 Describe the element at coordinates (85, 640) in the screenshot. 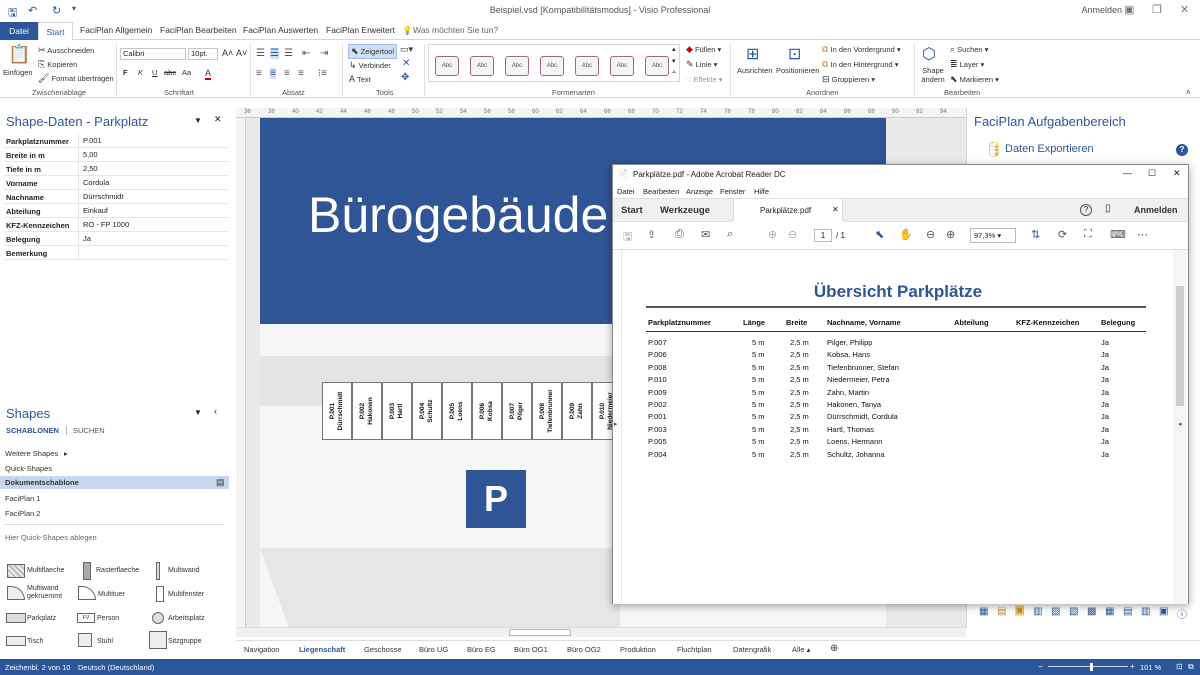

I see `stuhl-shape-icon` at that location.